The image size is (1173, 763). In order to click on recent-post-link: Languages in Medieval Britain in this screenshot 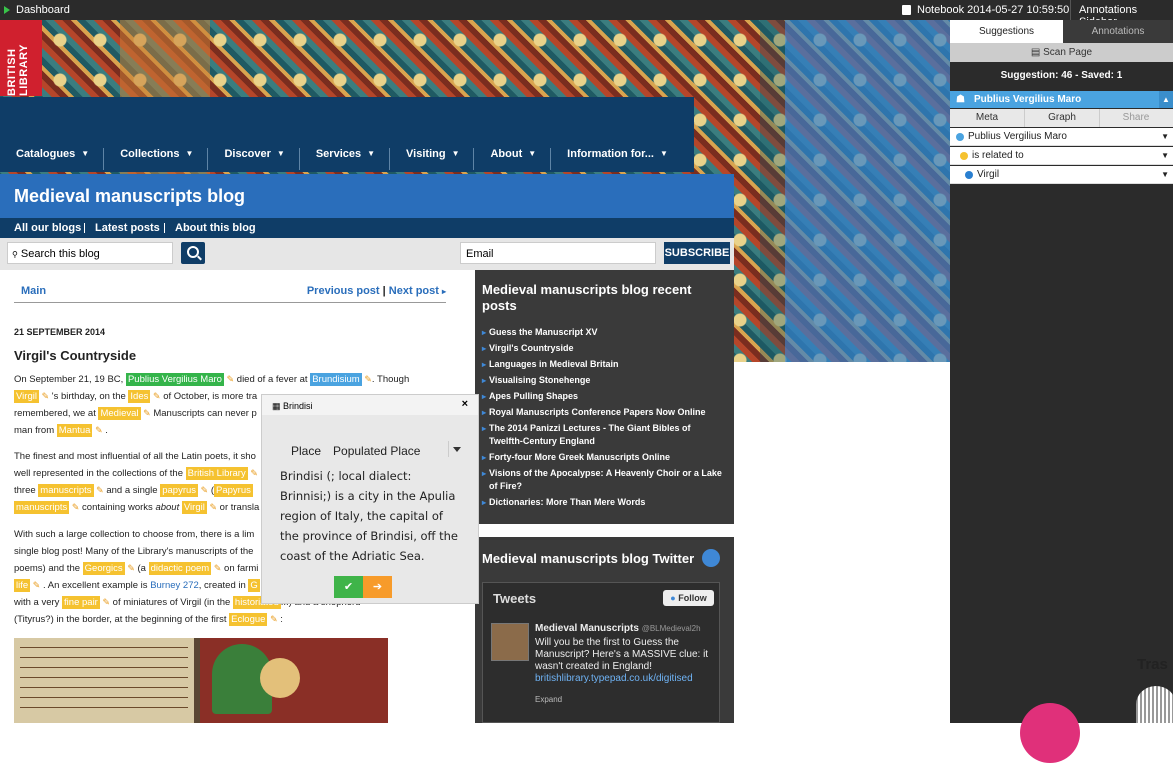, I will do `click(602, 364)`.